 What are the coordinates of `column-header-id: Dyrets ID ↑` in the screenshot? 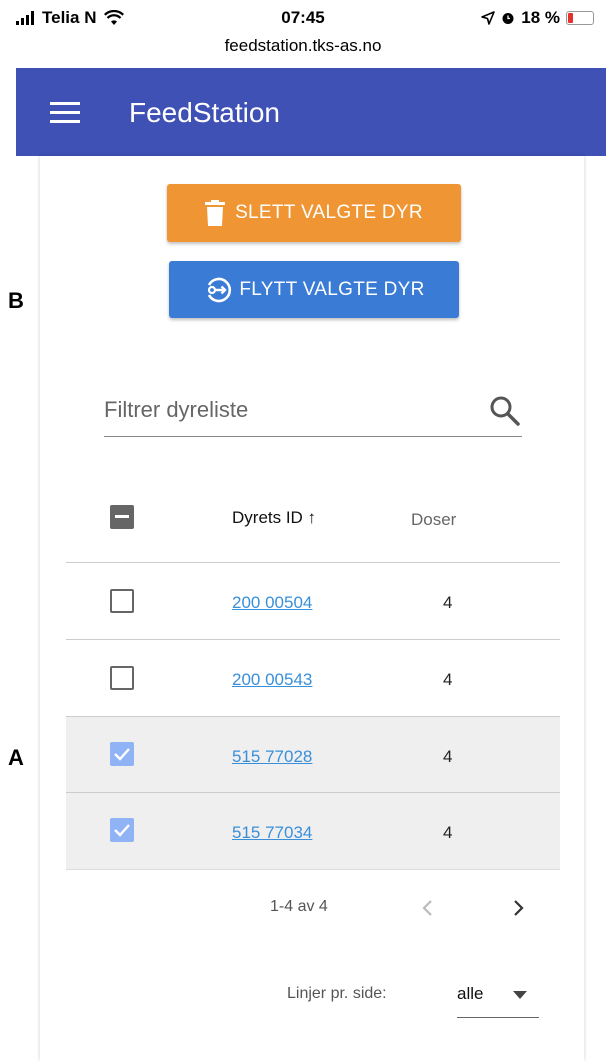 It's located at (274, 518).